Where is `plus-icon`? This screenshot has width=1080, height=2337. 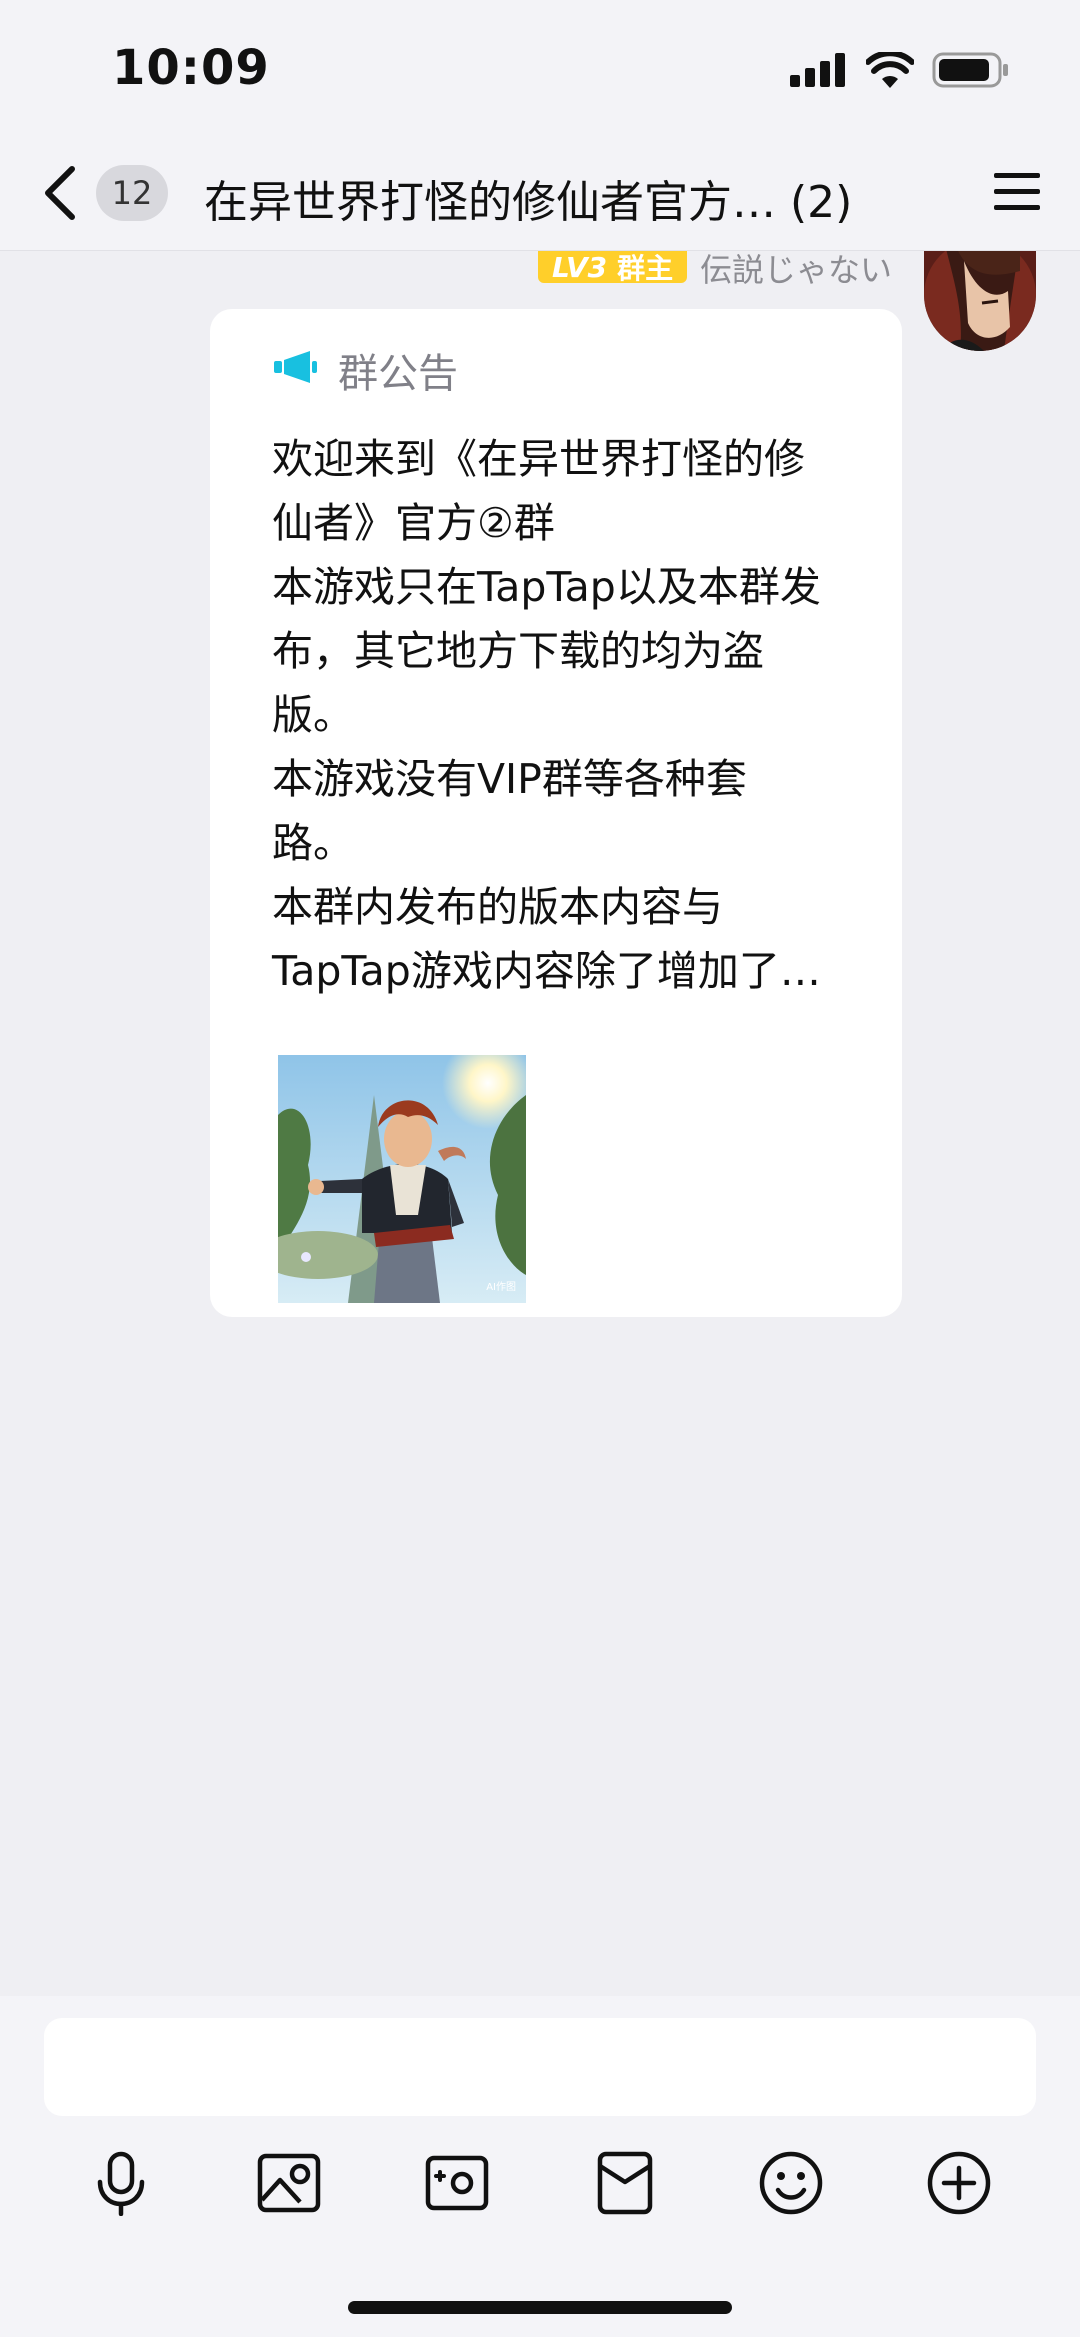 plus-icon is located at coordinates (959, 2183).